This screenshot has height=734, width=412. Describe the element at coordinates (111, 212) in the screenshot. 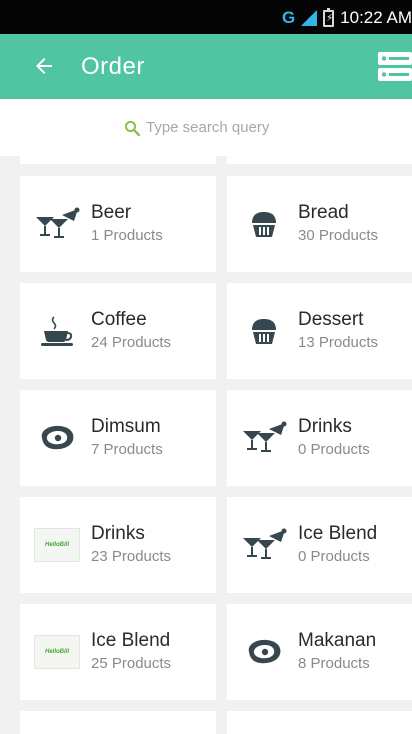

I see `category-name: Beer` at that location.